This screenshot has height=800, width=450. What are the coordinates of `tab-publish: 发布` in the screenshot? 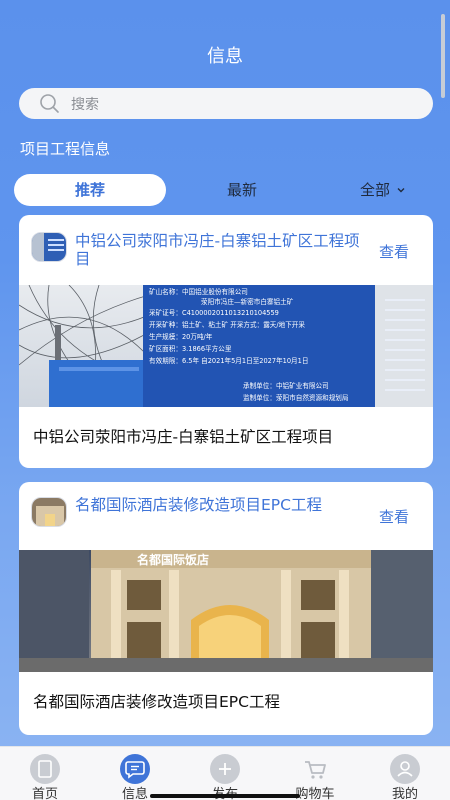 It's located at (225, 773).